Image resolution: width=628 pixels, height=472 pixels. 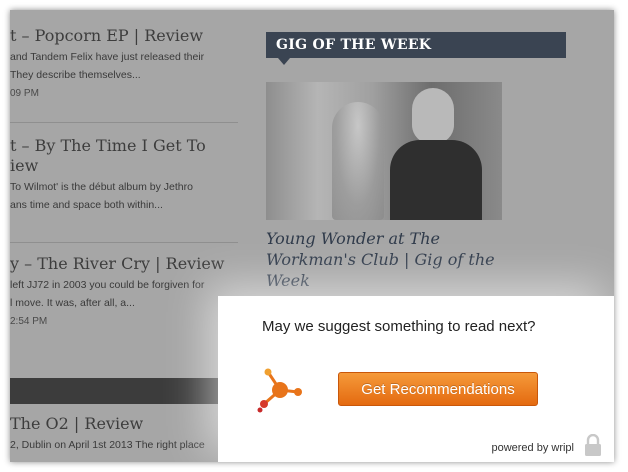 What do you see at coordinates (593, 445) in the screenshot?
I see `lock-icon` at bounding box center [593, 445].